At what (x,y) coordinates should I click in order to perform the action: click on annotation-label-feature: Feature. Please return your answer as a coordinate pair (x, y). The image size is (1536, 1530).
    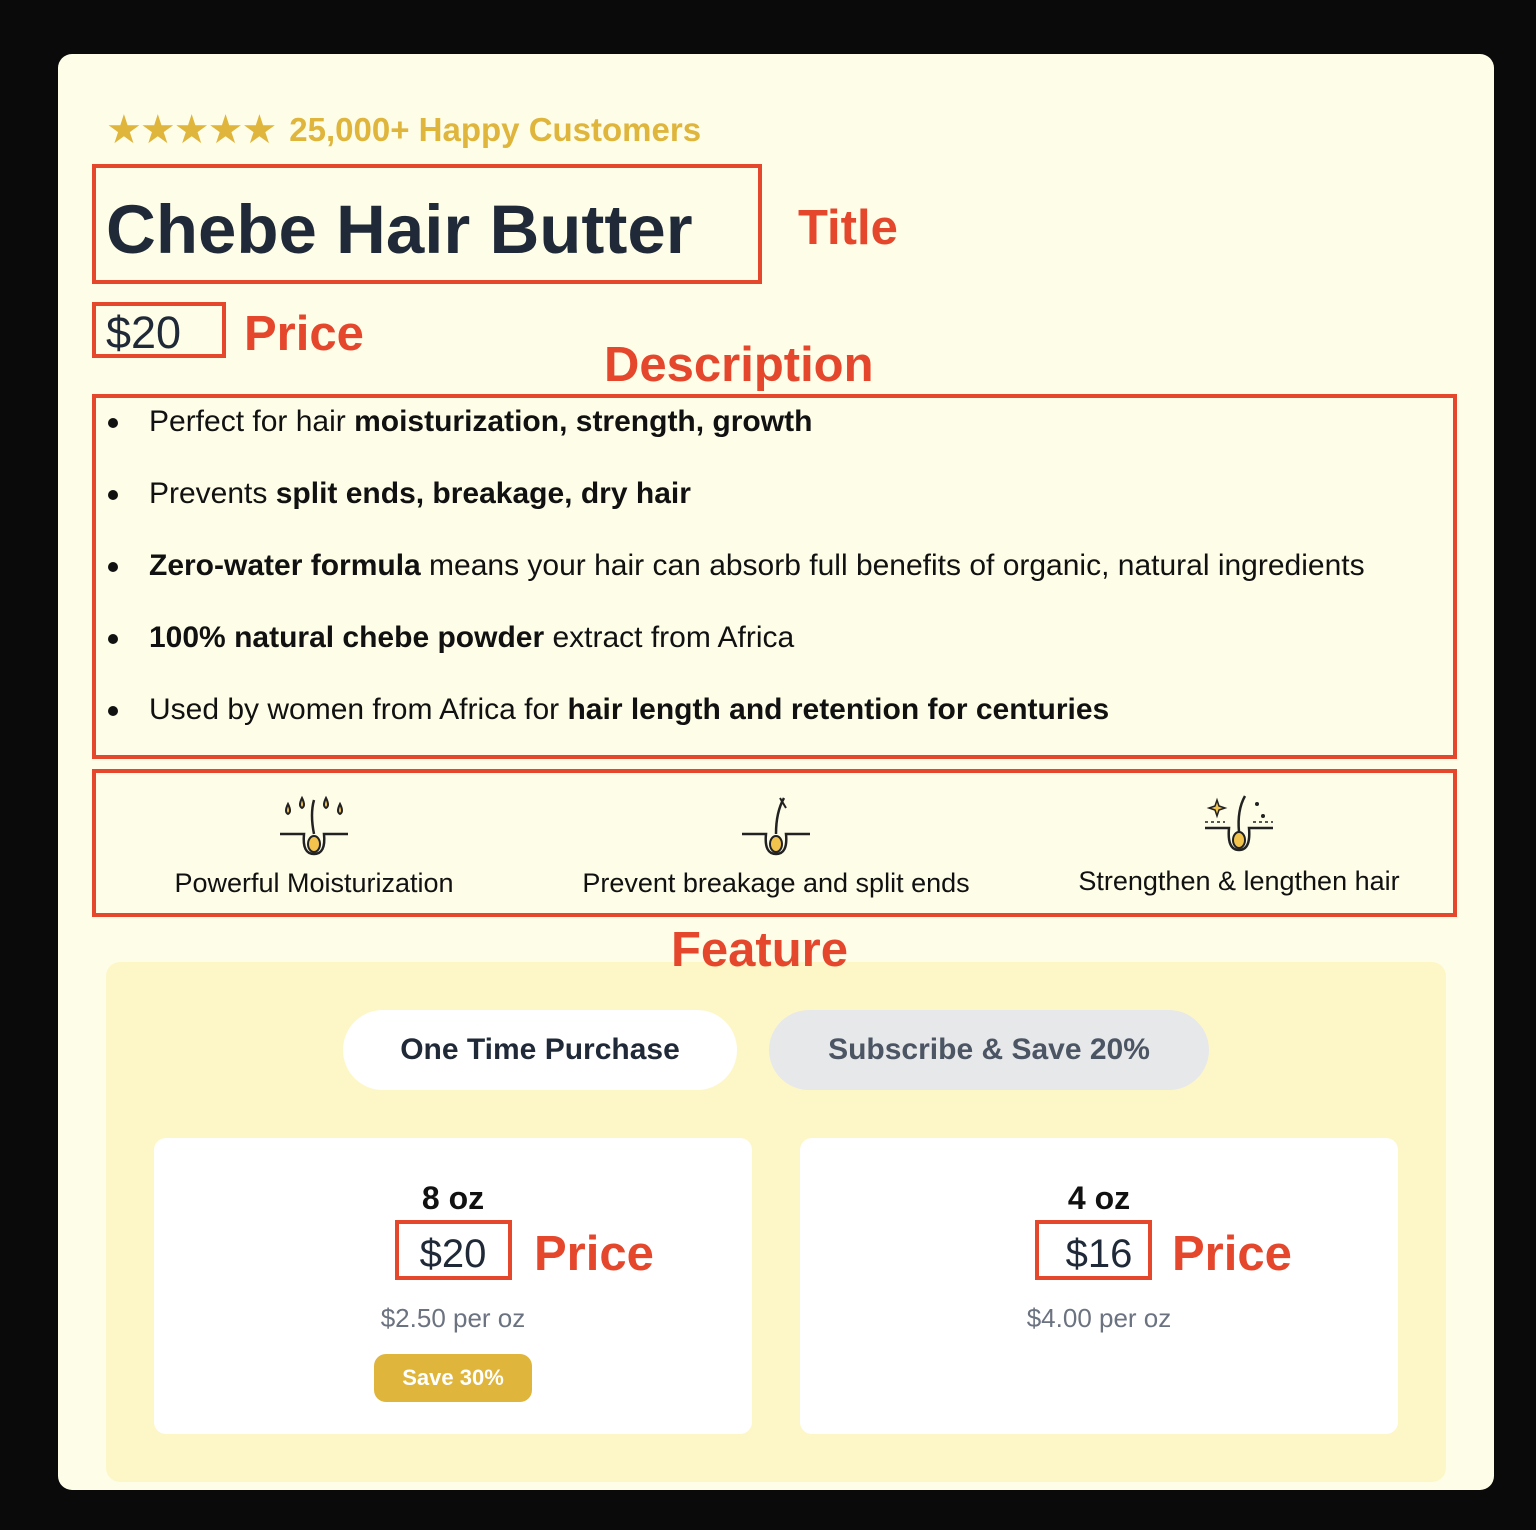
    Looking at the image, I should click on (760, 950).